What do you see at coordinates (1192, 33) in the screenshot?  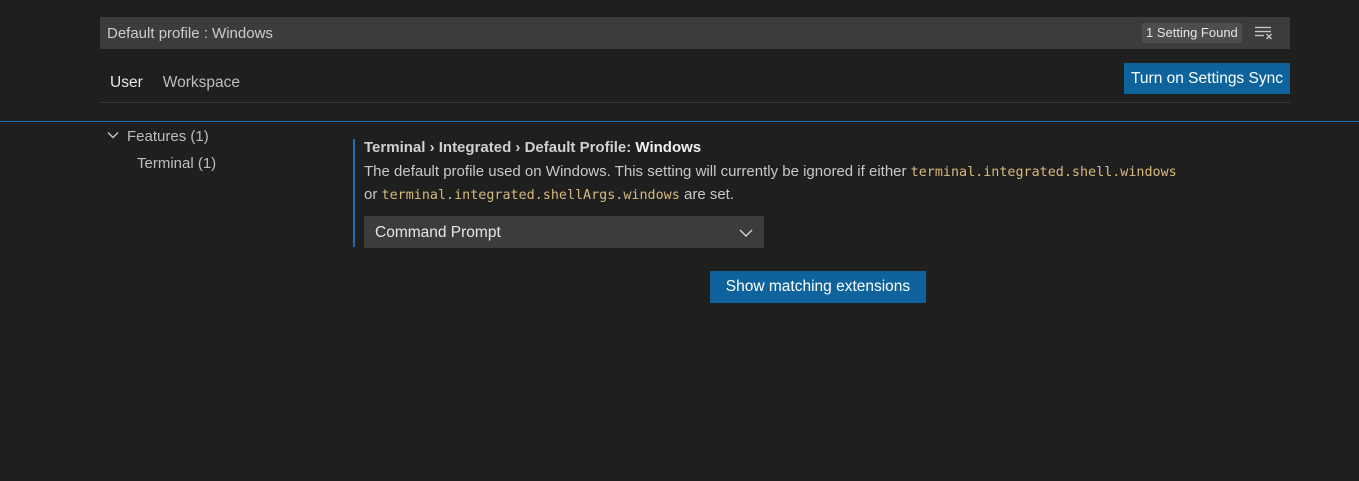 I see `result-count-badge: 1 Setting Found` at bounding box center [1192, 33].